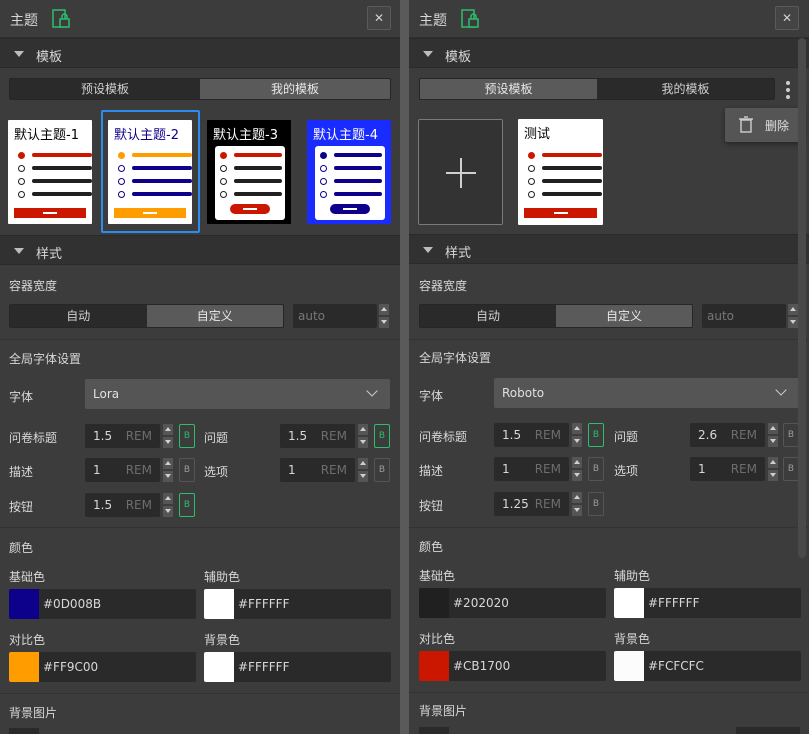  I want to click on size-value: 1, so click(506, 469).